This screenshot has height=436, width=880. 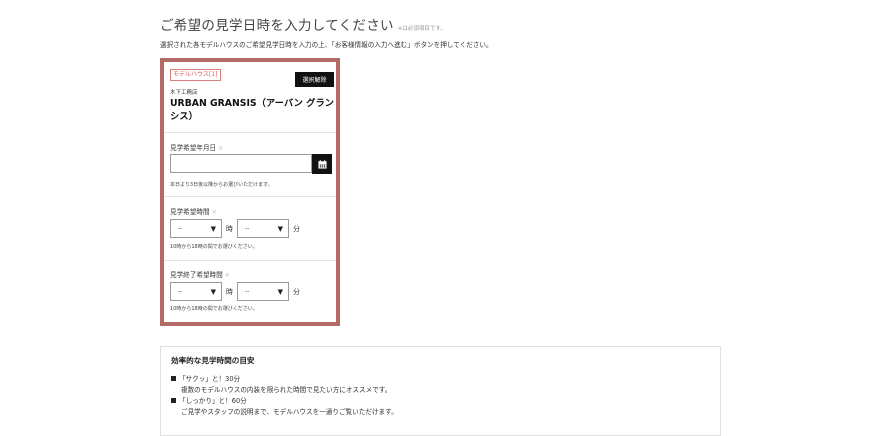 What do you see at coordinates (247, 228) in the screenshot?
I see `start-minute-value: --` at bounding box center [247, 228].